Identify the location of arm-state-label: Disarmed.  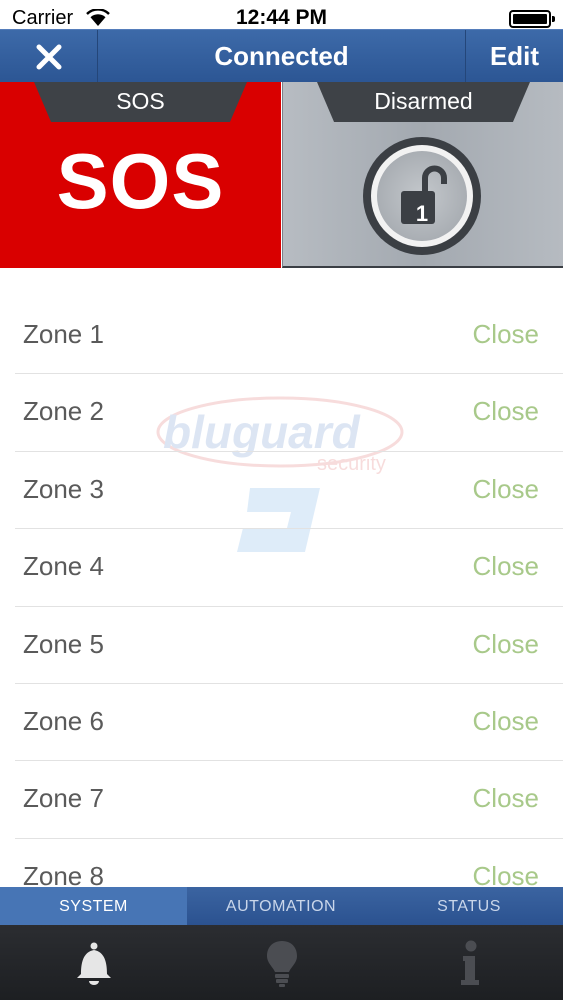
(423, 102).